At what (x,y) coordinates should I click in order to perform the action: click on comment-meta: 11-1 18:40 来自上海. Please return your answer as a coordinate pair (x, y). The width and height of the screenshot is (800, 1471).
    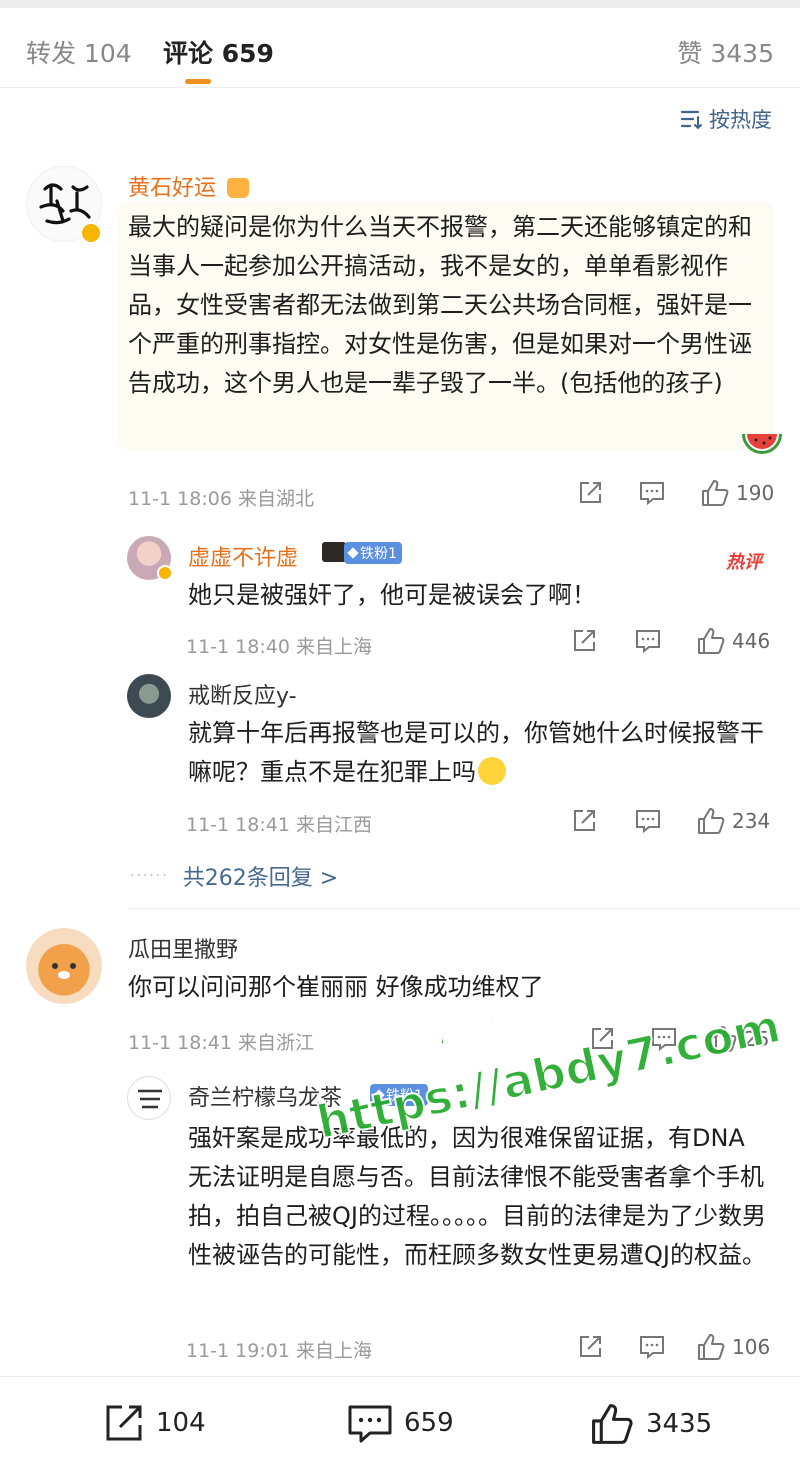
    Looking at the image, I should click on (279, 647).